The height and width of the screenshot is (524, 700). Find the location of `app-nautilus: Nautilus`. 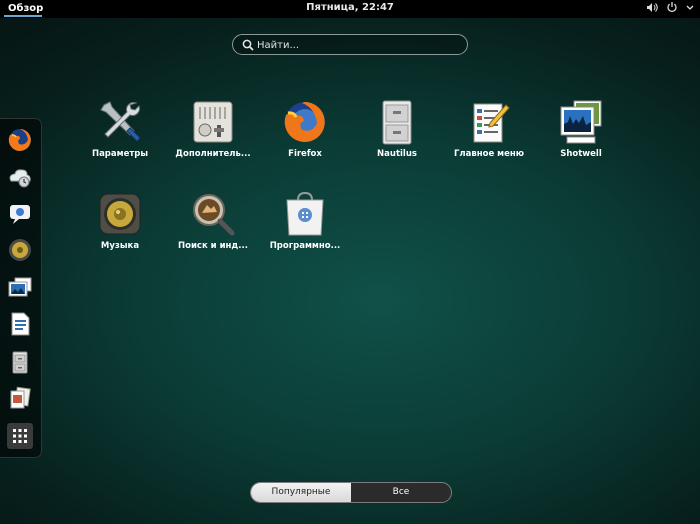

app-nautilus: Nautilus is located at coordinates (397, 129).